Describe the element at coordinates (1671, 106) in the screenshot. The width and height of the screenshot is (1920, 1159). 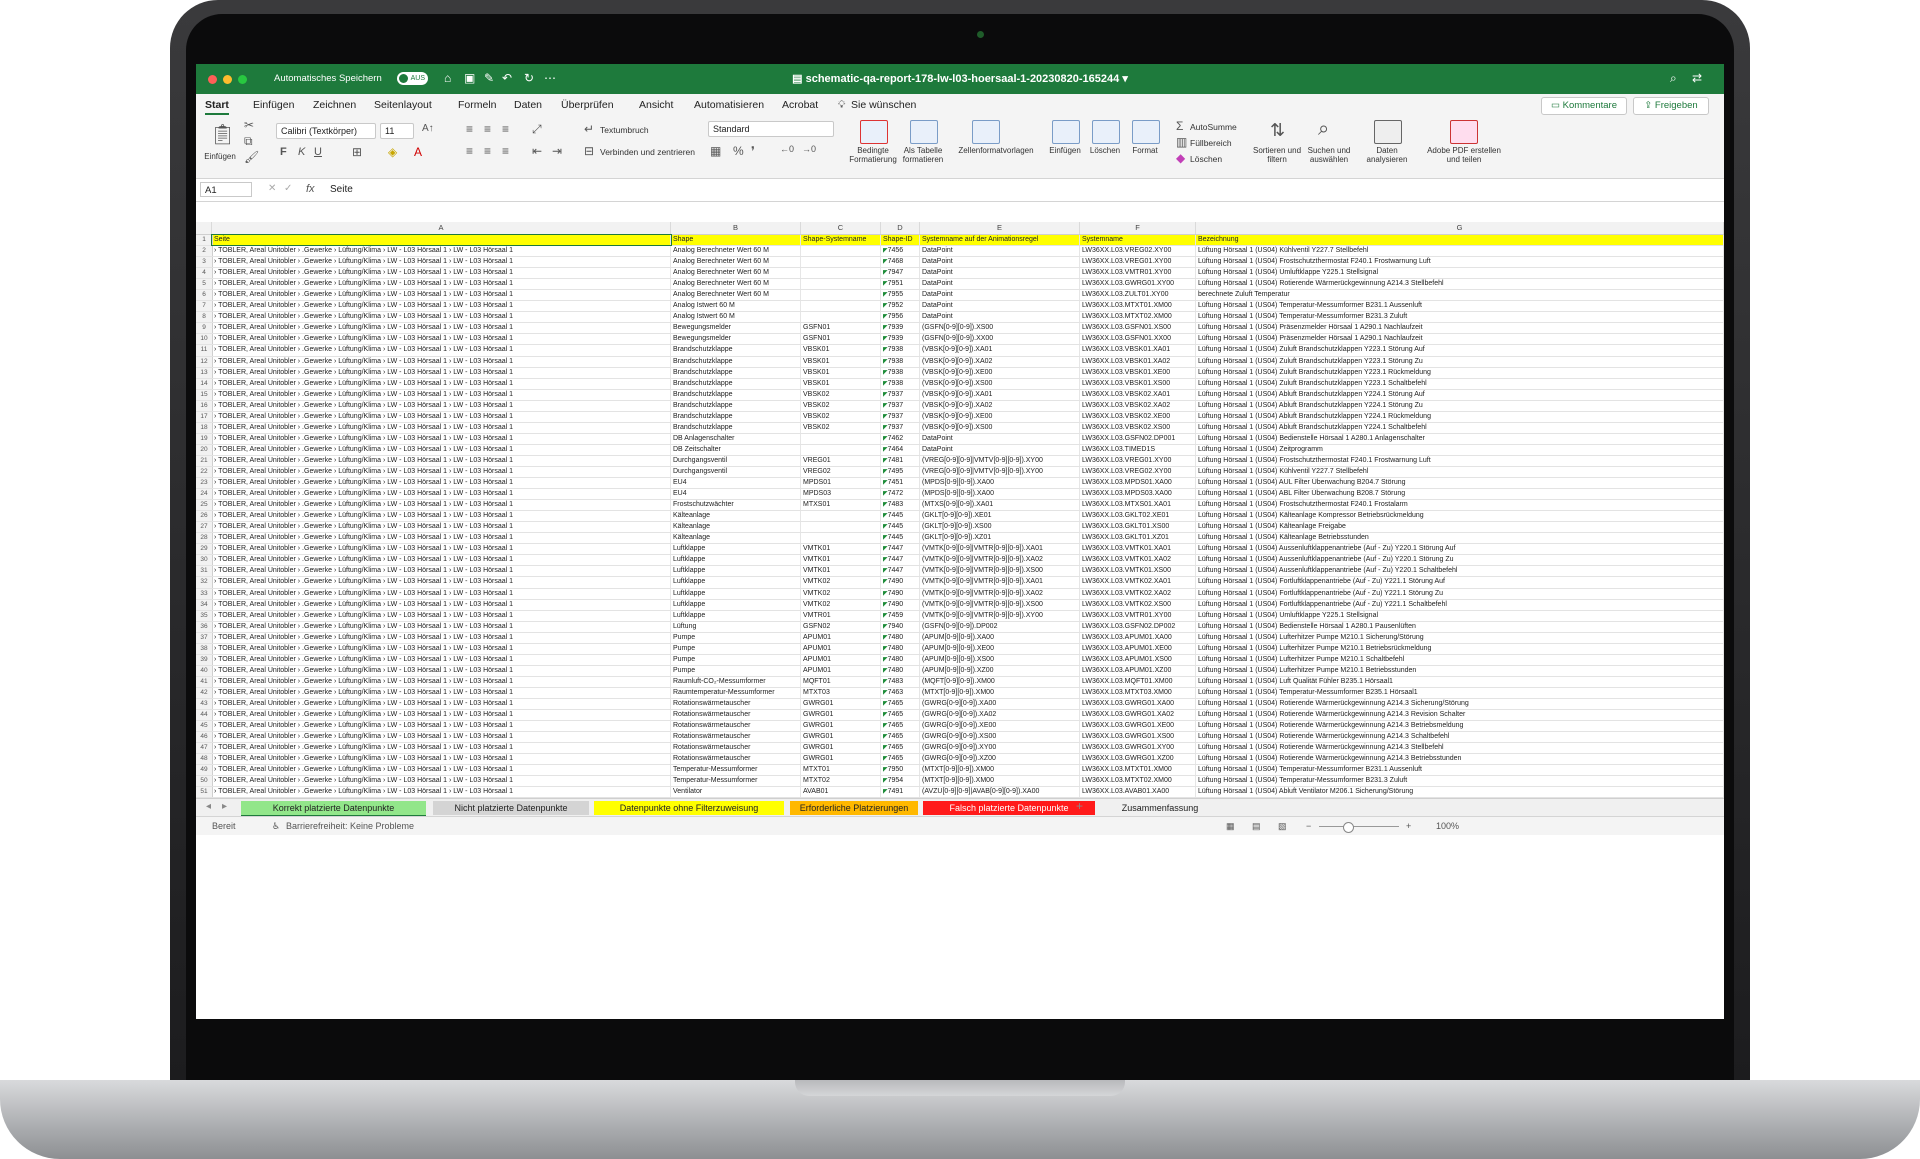
I see `share-button: ⇪ Freigeben` at that location.